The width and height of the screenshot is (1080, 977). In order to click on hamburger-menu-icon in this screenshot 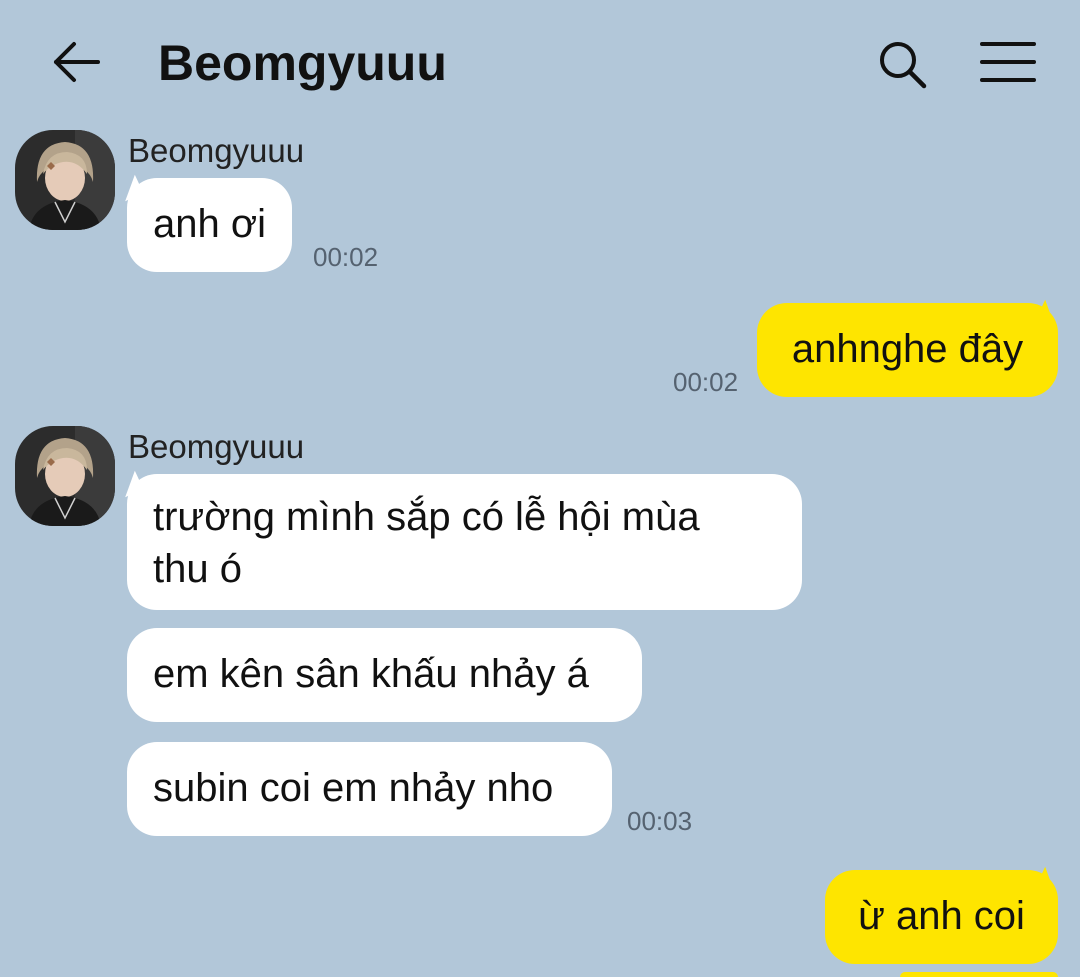, I will do `click(1008, 62)`.